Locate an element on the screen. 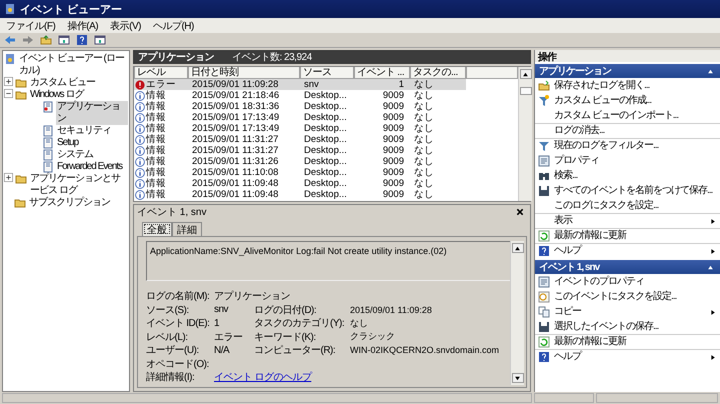 The height and width of the screenshot is (404, 720). panel-icon is located at coordinates (64, 40).